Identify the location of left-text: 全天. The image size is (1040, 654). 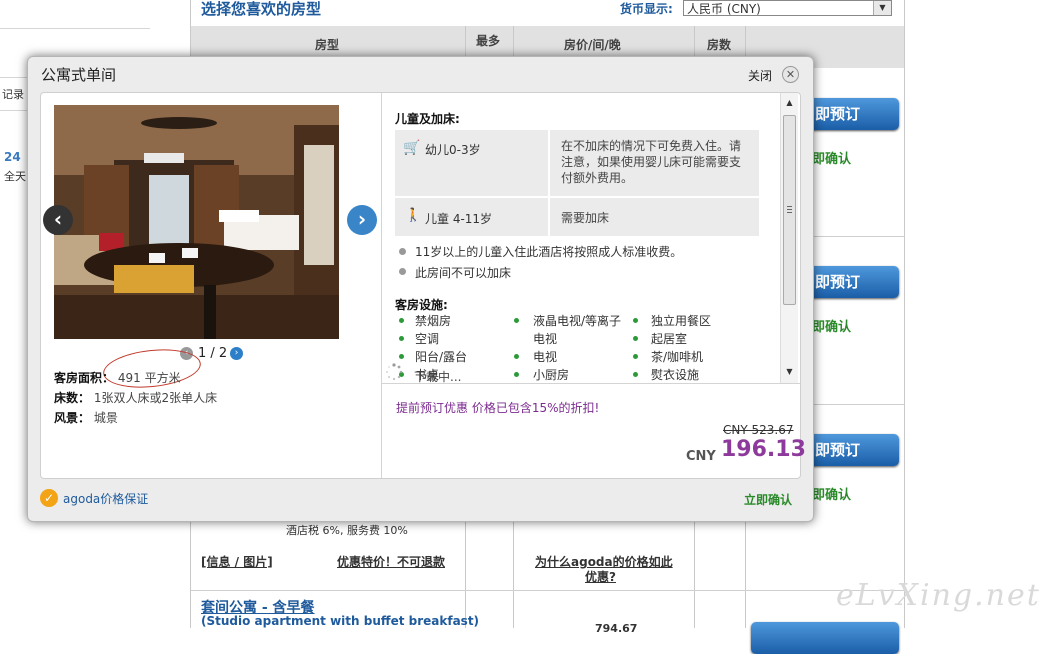
(15, 176).